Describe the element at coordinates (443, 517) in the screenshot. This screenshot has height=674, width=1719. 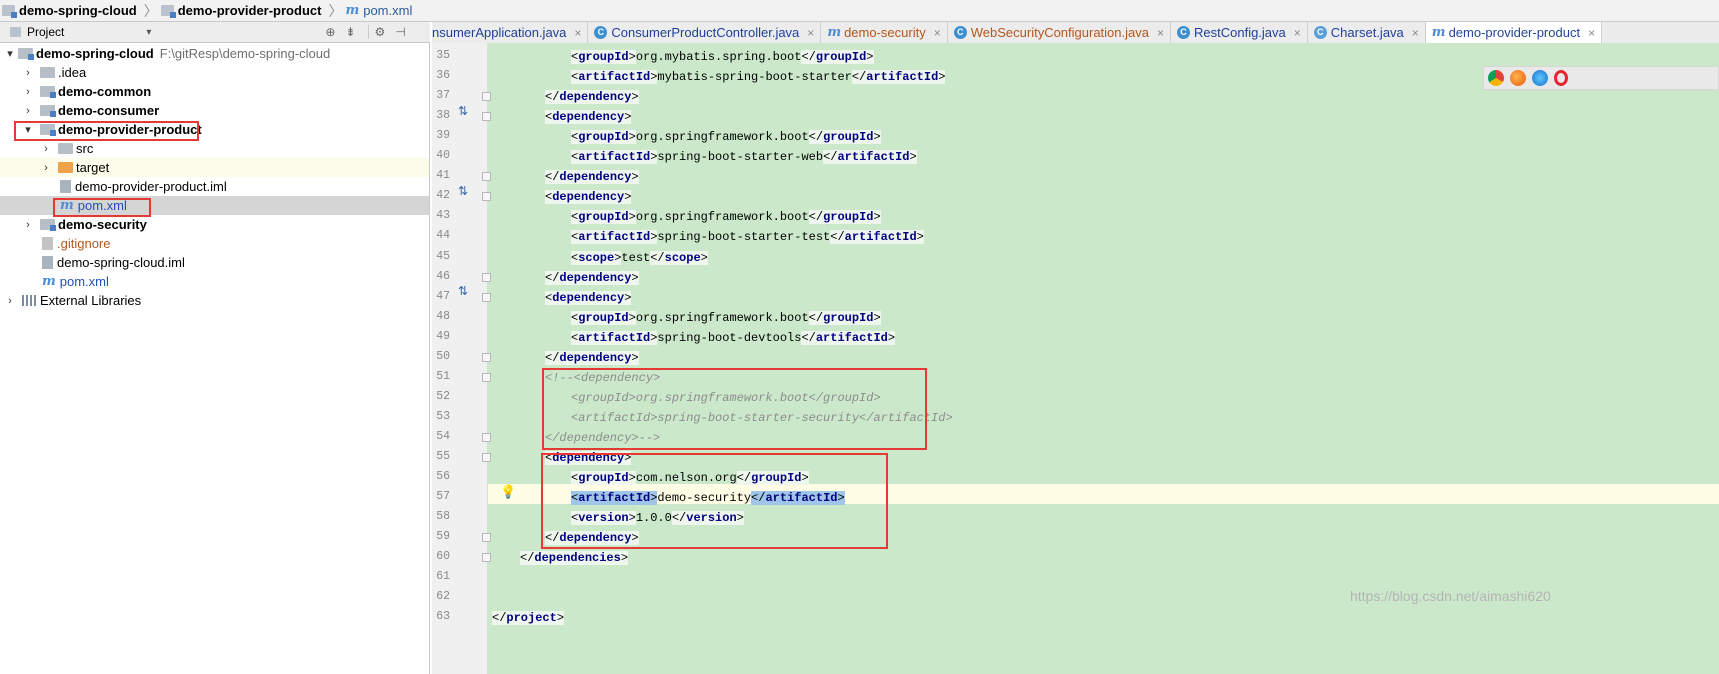
I see `line-number: 58` at that location.